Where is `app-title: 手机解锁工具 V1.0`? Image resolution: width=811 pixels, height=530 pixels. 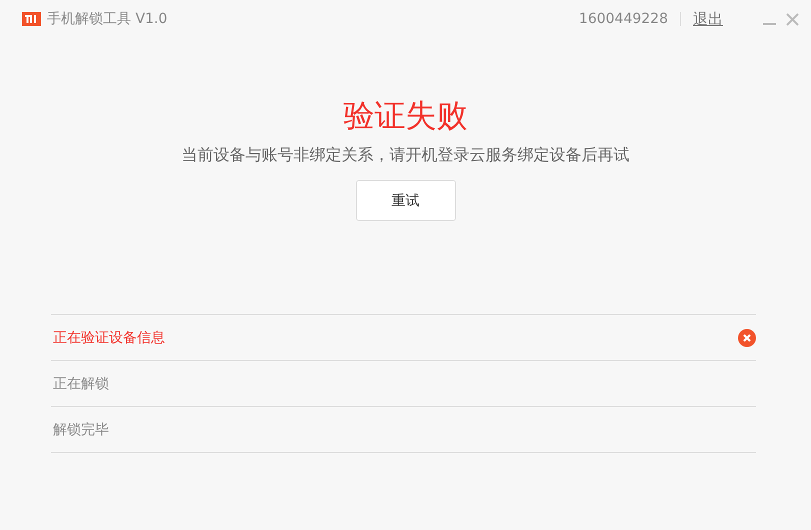
app-title: 手机解锁工具 V1.0 is located at coordinates (107, 19).